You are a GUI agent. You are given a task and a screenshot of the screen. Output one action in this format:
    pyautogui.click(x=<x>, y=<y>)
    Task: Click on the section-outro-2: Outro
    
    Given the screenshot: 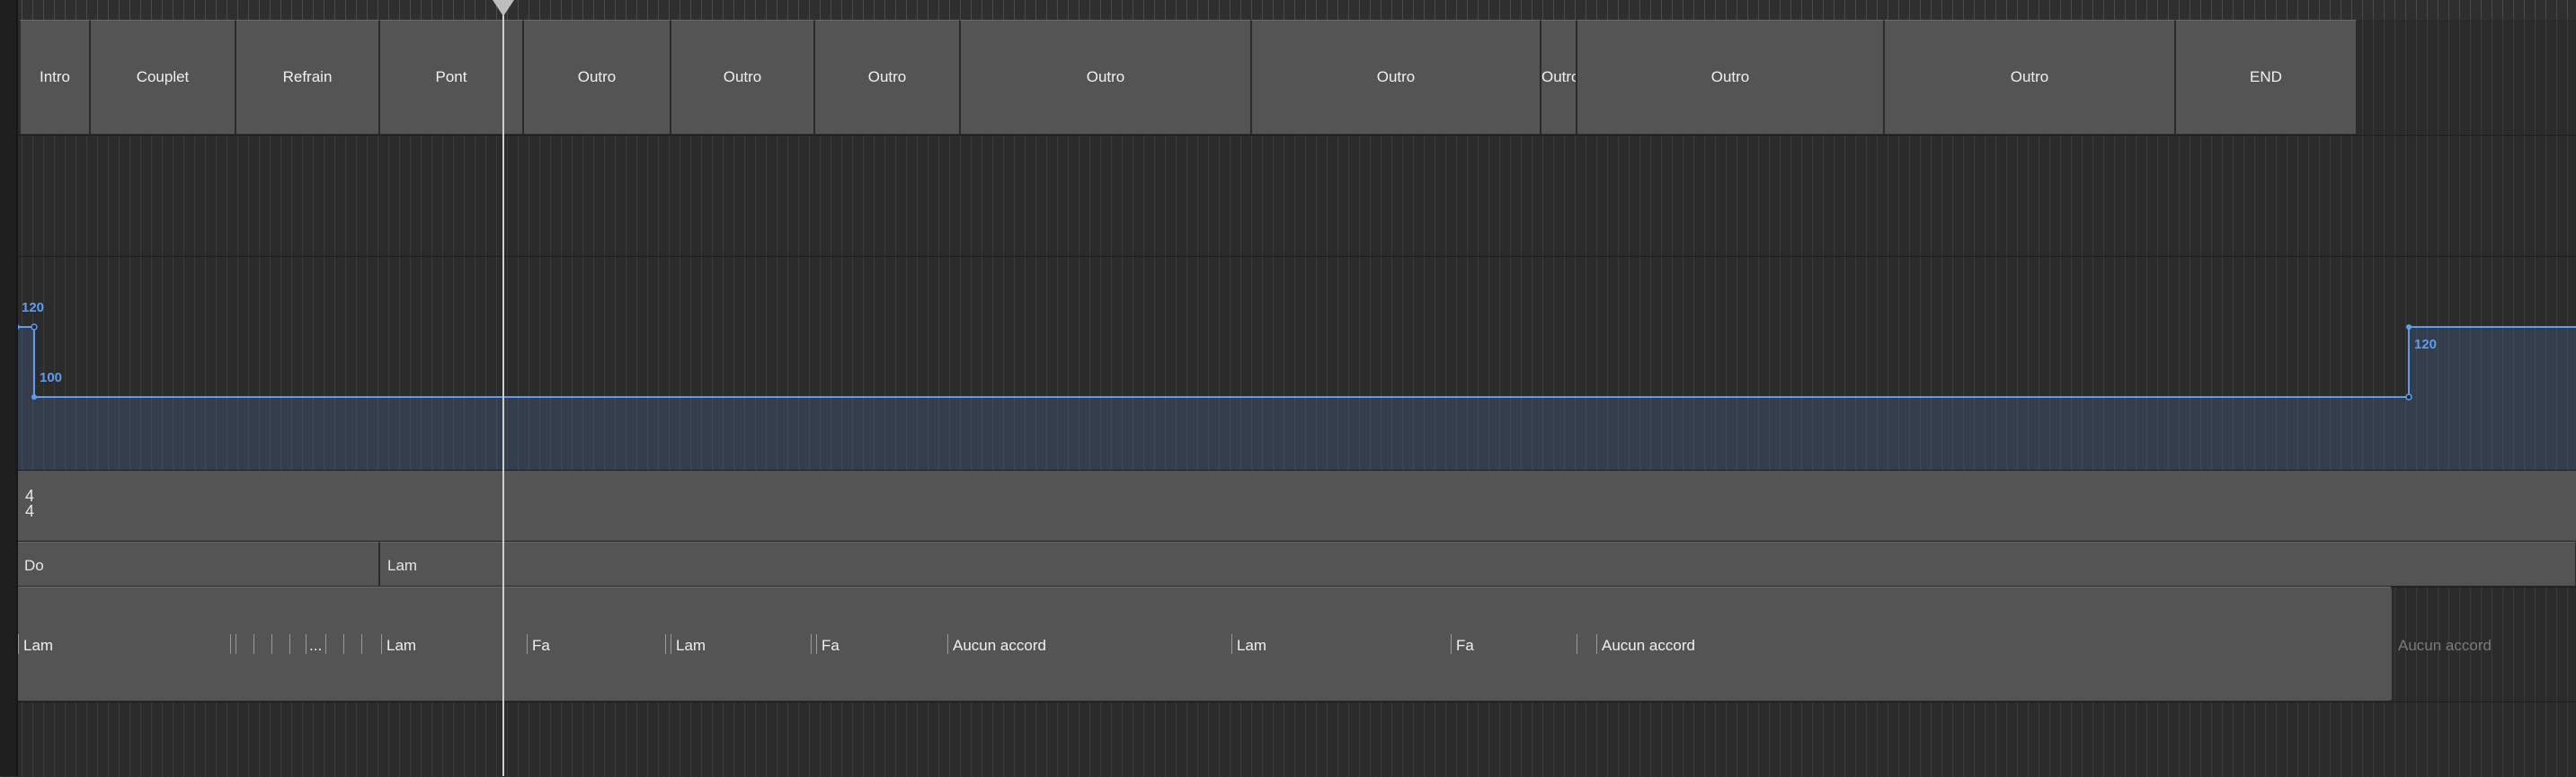 What is the action you would take?
    pyautogui.click(x=742, y=77)
    